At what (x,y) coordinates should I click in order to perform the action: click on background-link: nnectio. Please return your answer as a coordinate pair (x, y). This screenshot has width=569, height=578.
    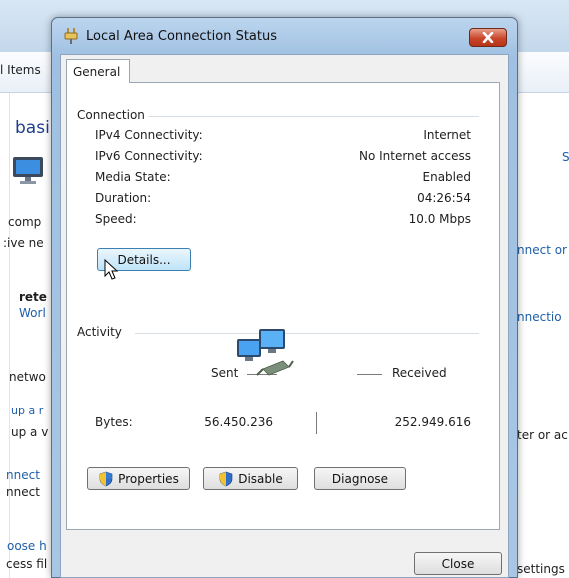
    Looking at the image, I should click on (539, 317).